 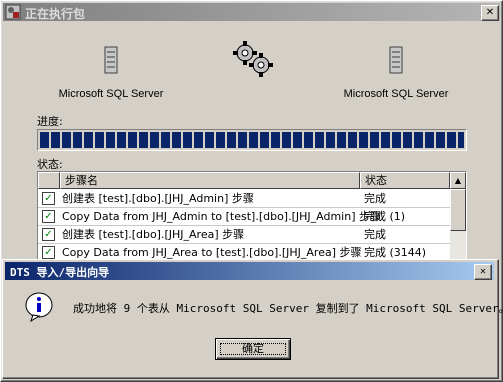 I want to click on table-row: ✓ 创建表 [test].[dbo].[JHJ_Admin] 步骤 完成, so click(x=244, y=199).